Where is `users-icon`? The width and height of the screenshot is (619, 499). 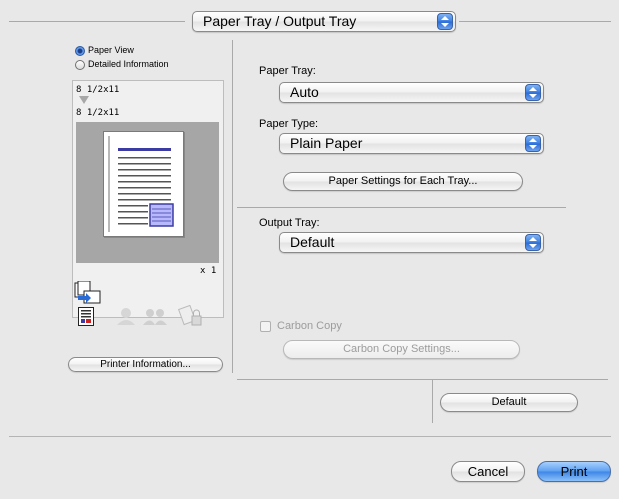
users-icon is located at coordinates (155, 317).